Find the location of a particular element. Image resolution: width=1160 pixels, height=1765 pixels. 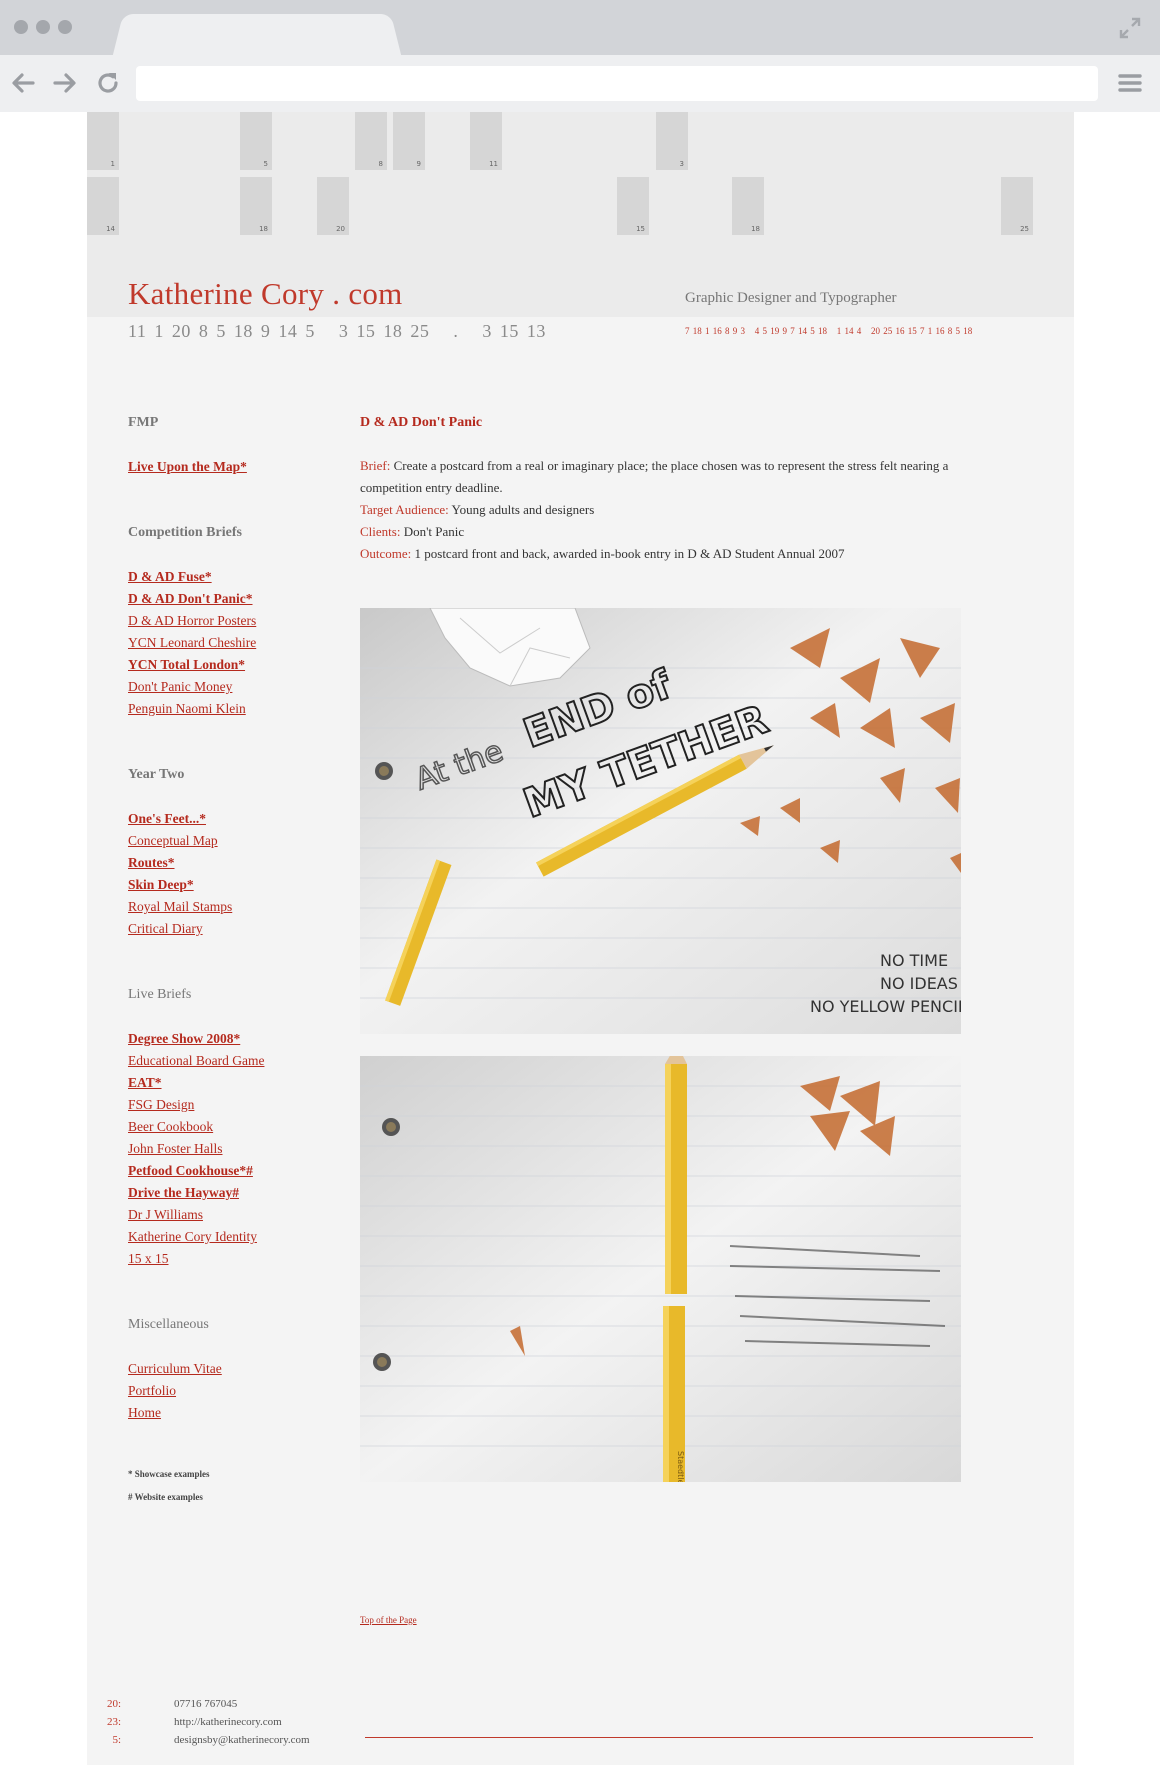

sidebar-link: 15 x 15 is located at coordinates (148, 1259).